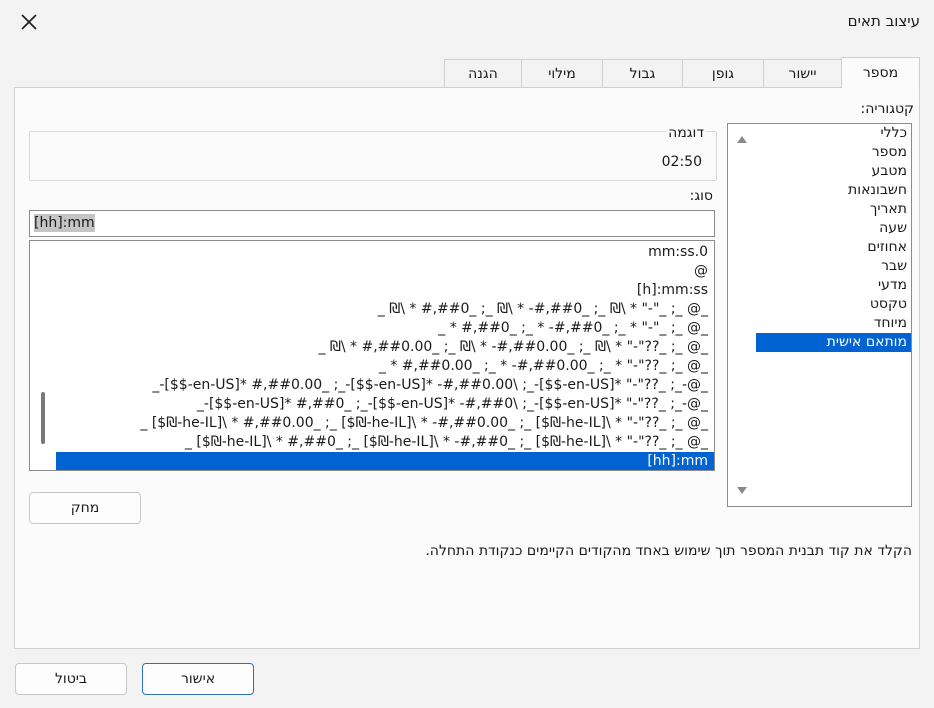  What do you see at coordinates (373, 153) in the screenshot?
I see `sample-group: דוגמה 02:50` at bounding box center [373, 153].